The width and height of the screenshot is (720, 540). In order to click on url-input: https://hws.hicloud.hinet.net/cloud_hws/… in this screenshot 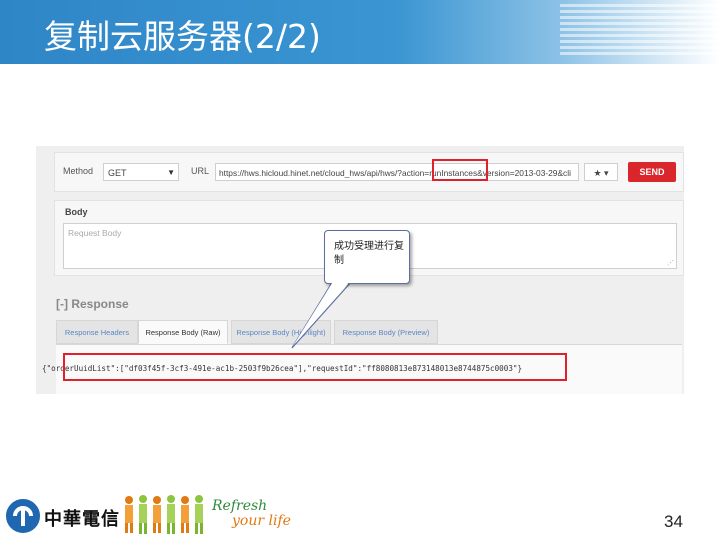, I will do `click(397, 172)`.